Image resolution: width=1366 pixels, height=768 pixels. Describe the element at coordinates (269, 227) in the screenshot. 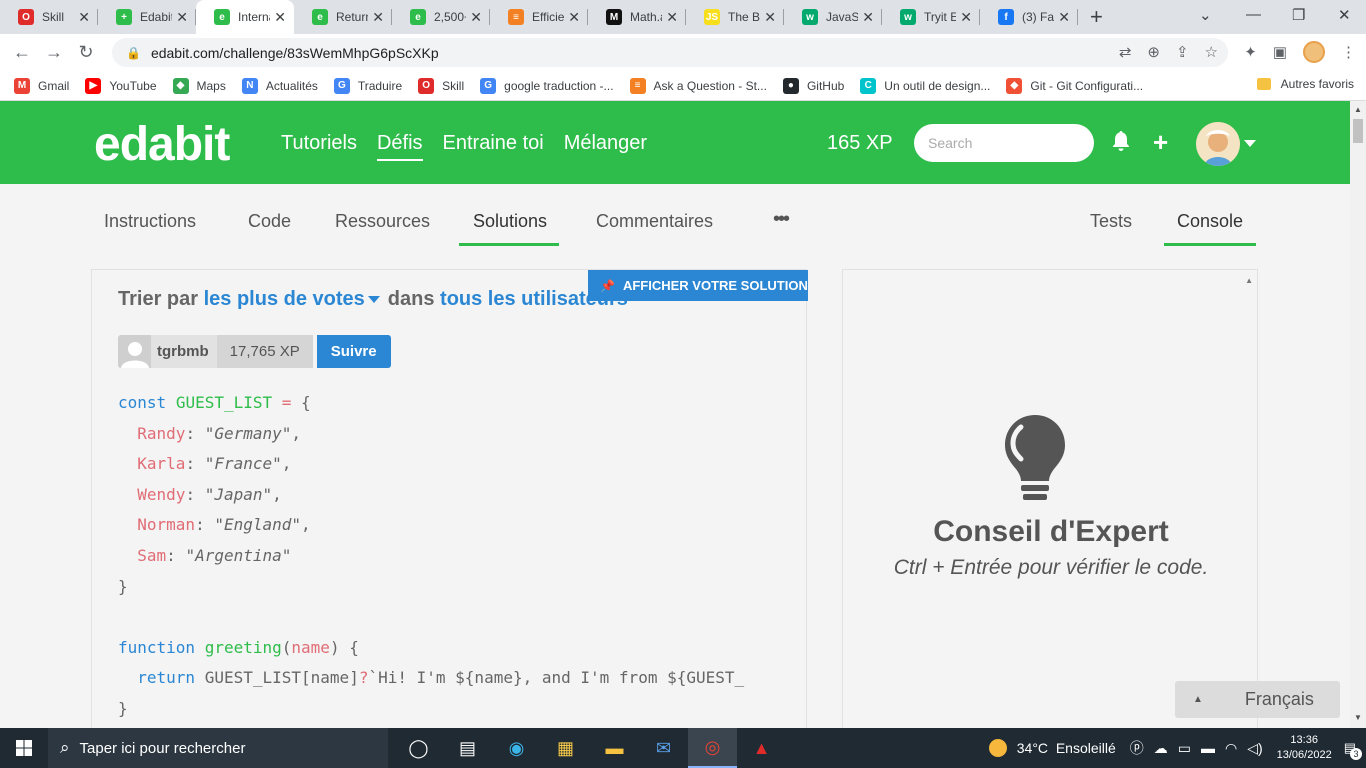

I see `tab-code: Code` at that location.